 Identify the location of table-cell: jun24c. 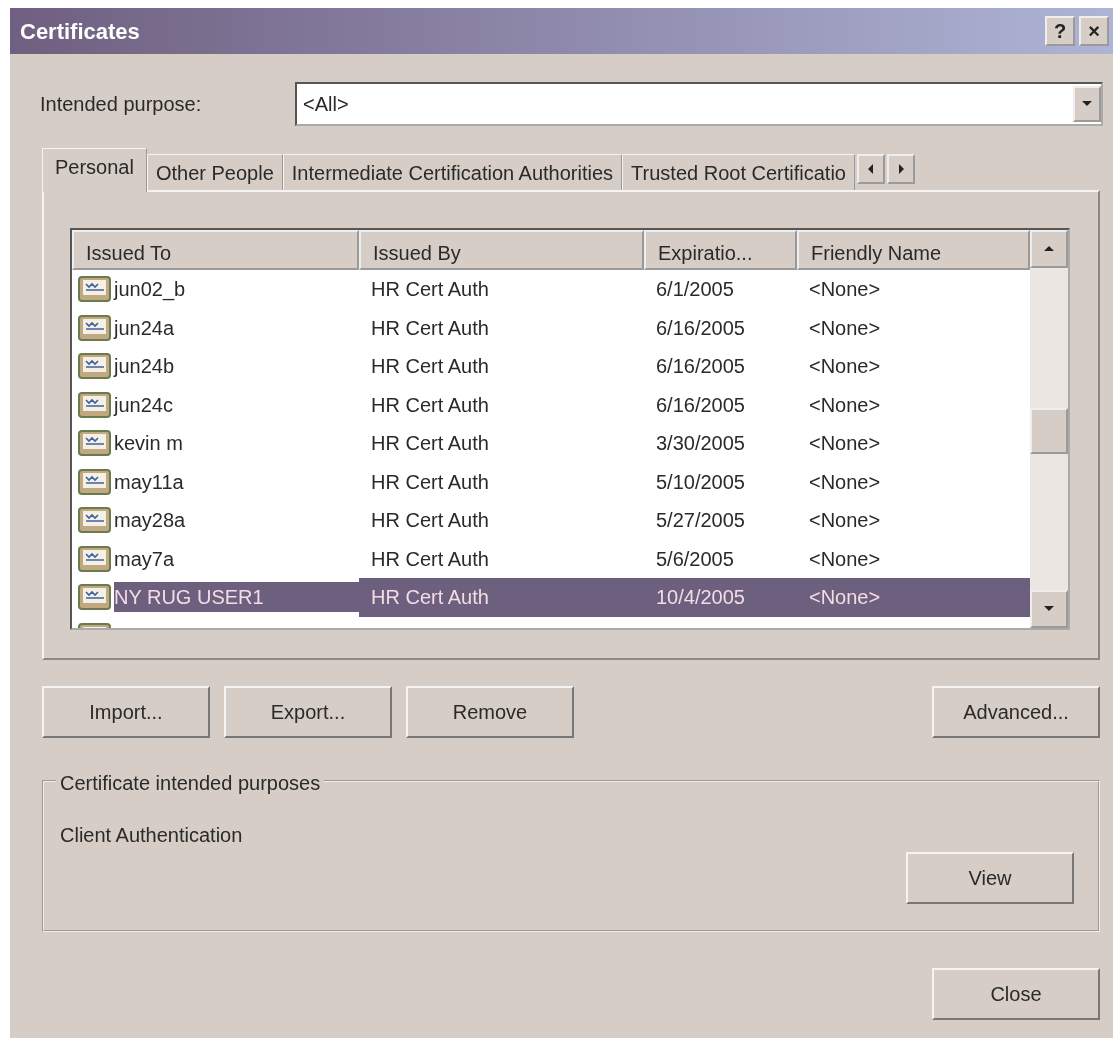
(236, 404).